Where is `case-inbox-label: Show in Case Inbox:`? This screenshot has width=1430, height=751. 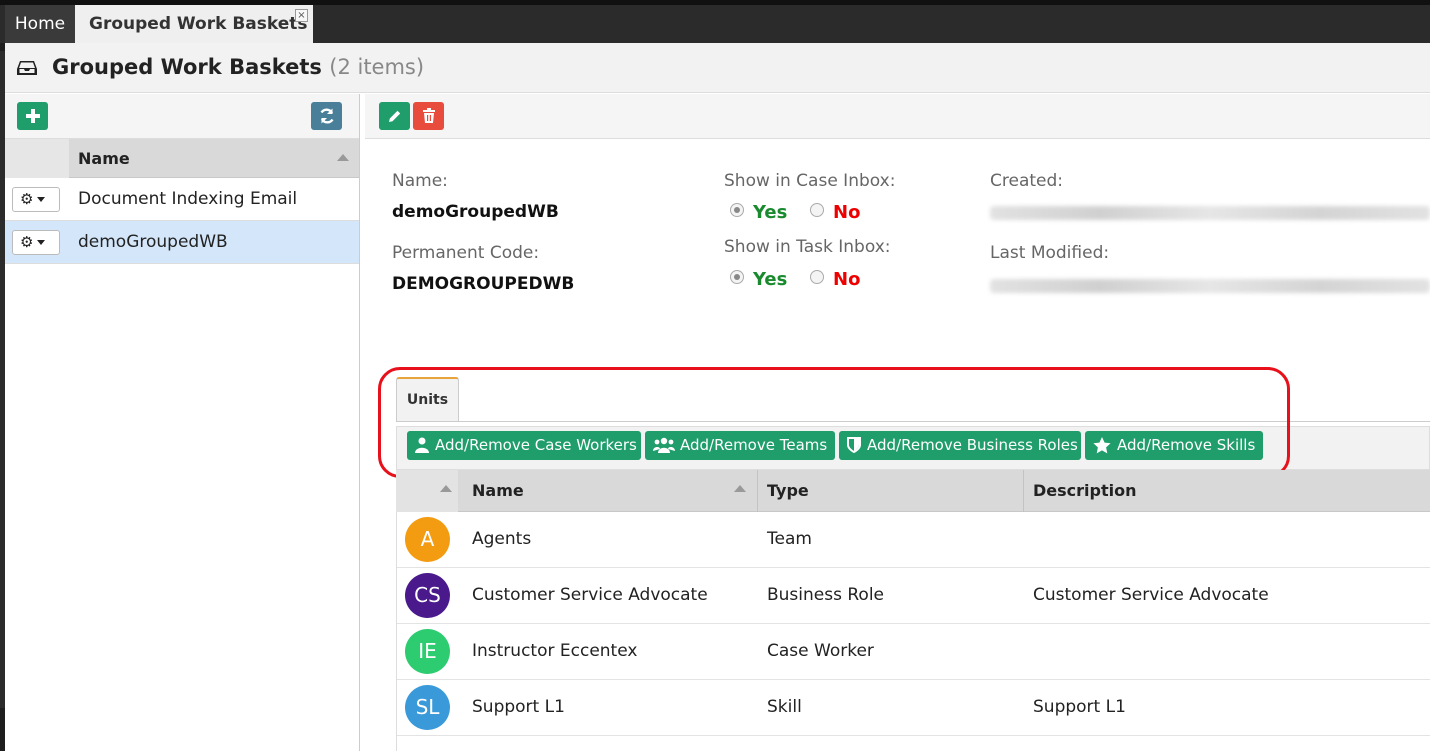
case-inbox-label: Show in Case Inbox: is located at coordinates (810, 181).